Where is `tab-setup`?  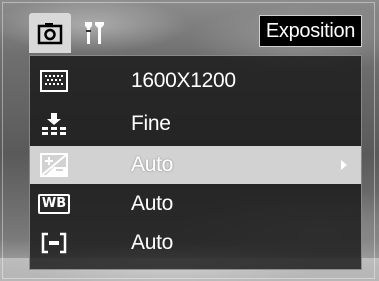
tab-setup is located at coordinates (94, 33).